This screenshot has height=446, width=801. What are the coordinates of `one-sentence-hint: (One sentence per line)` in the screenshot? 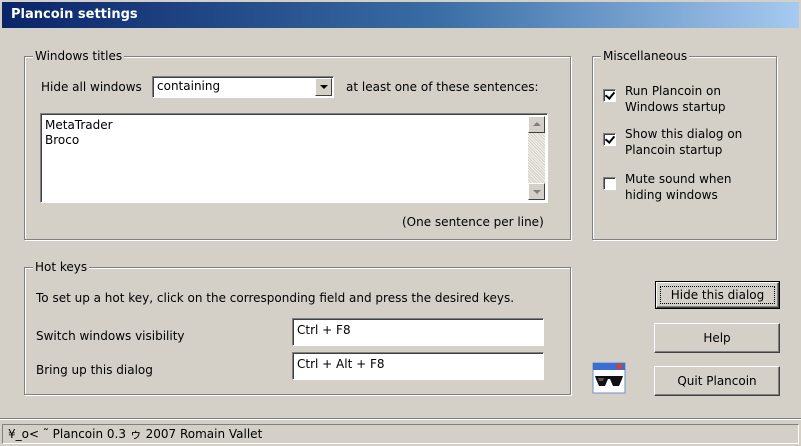 It's located at (473, 222).